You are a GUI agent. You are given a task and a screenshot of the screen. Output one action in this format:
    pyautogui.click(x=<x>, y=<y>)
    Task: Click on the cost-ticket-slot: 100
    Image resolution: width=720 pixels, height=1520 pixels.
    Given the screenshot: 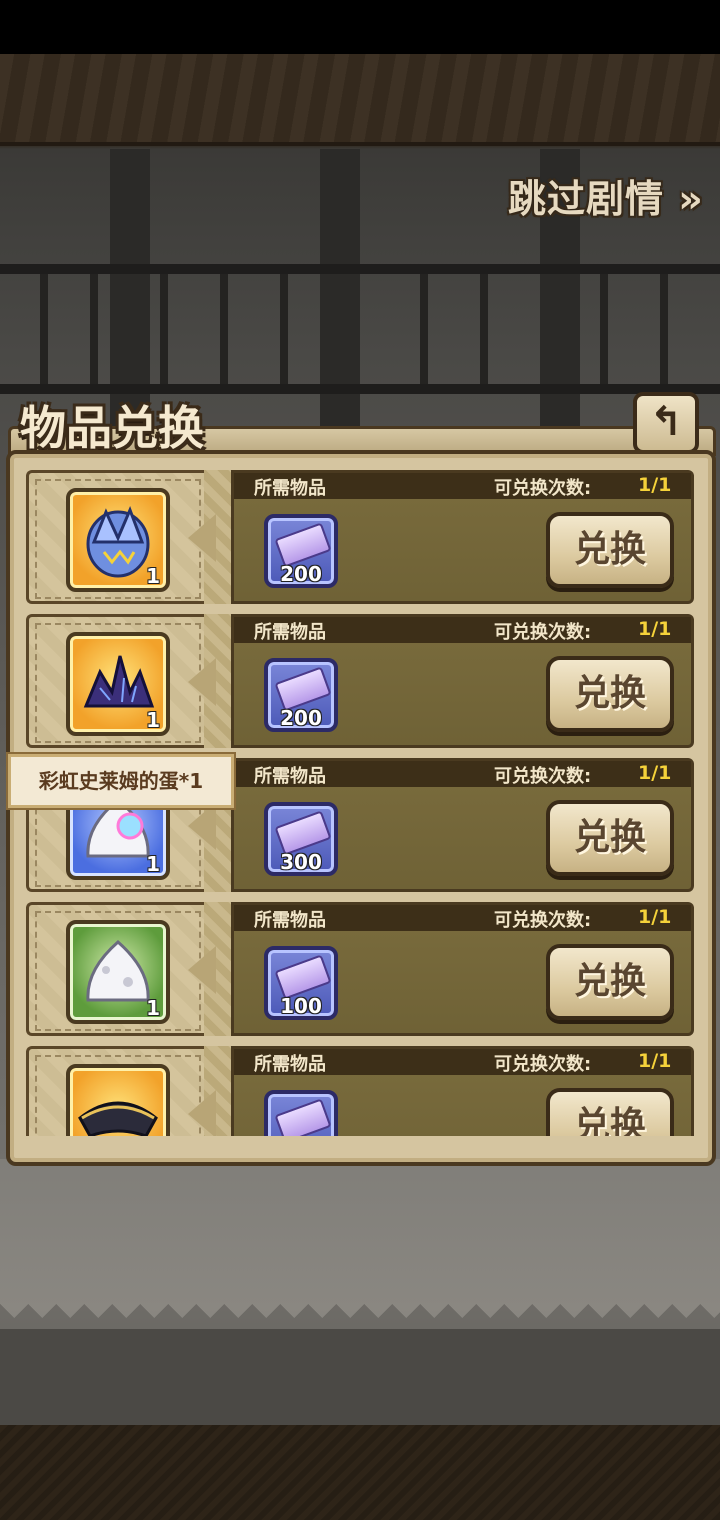 What is the action you would take?
    pyautogui.click(x=301, y=983)
    